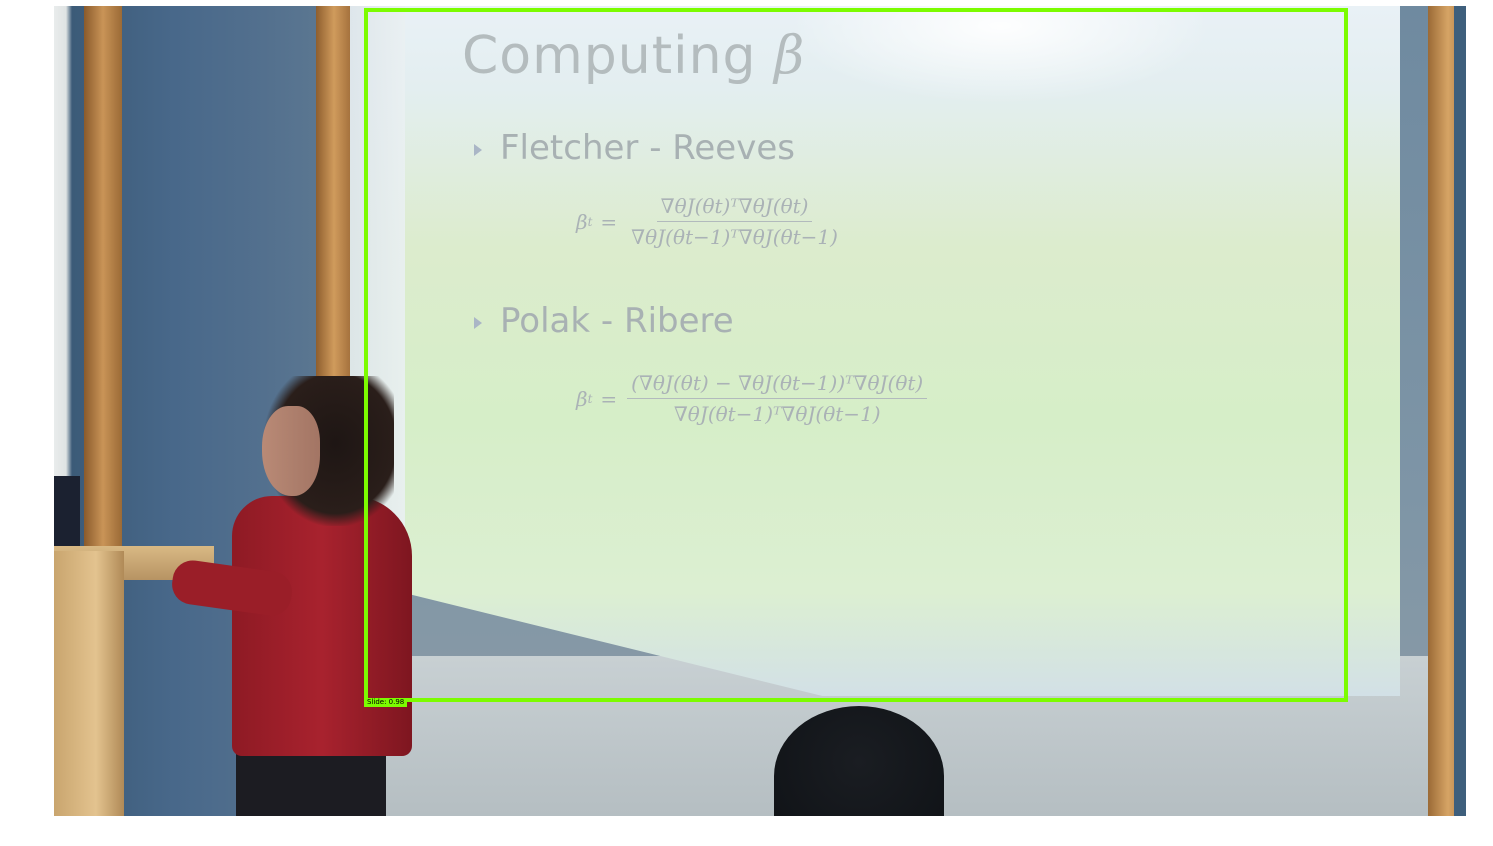 This screenshot has width=1493, height=846. What do you see at coordinates (311, 781) in the screenshot?
I see `presenter-legs` at bounding box center [311, 781].